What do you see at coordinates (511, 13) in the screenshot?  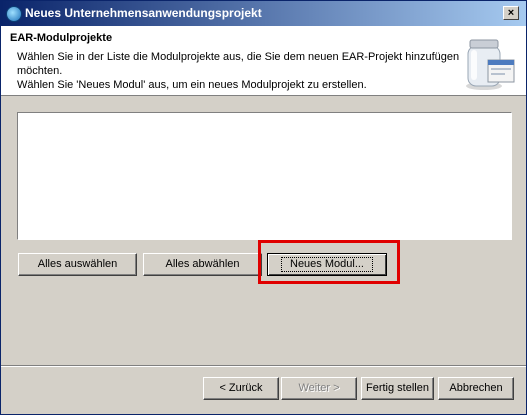 I see `close-button: ×` at bounding box center [511, 13].